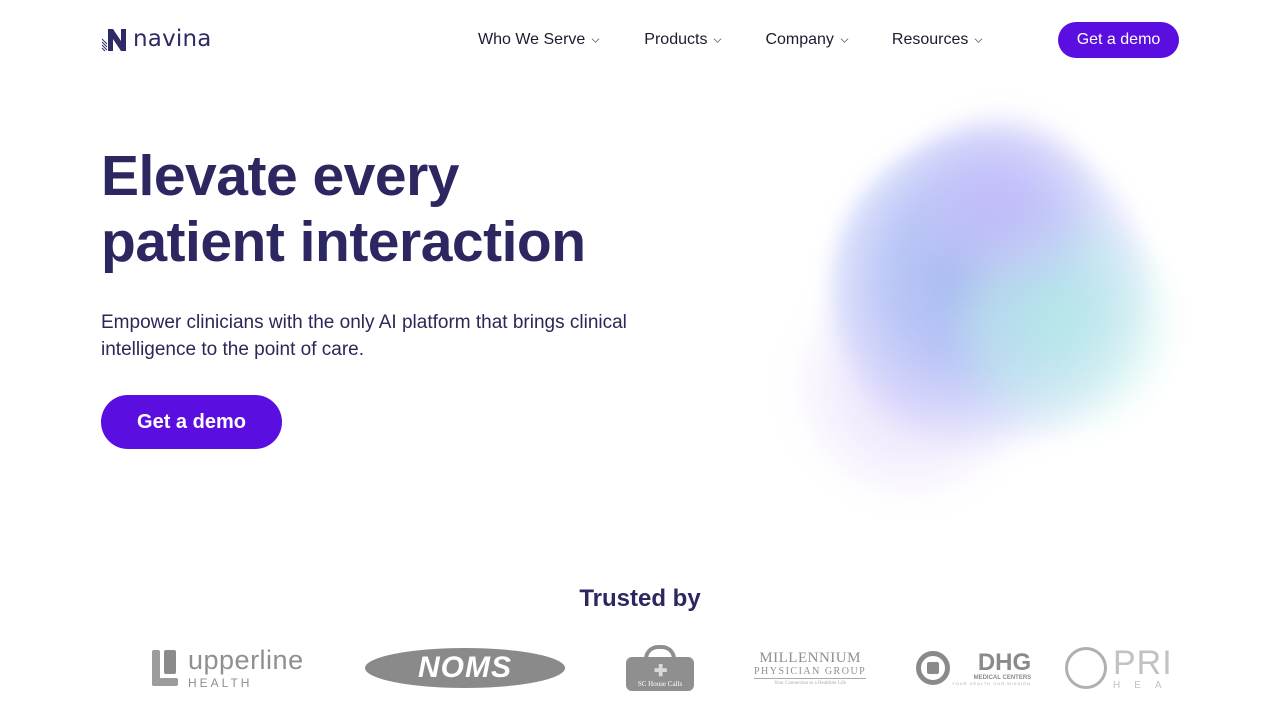  I want to click on logo-sc-house-calls: ✚ SC House Calls, so click(660, 668).